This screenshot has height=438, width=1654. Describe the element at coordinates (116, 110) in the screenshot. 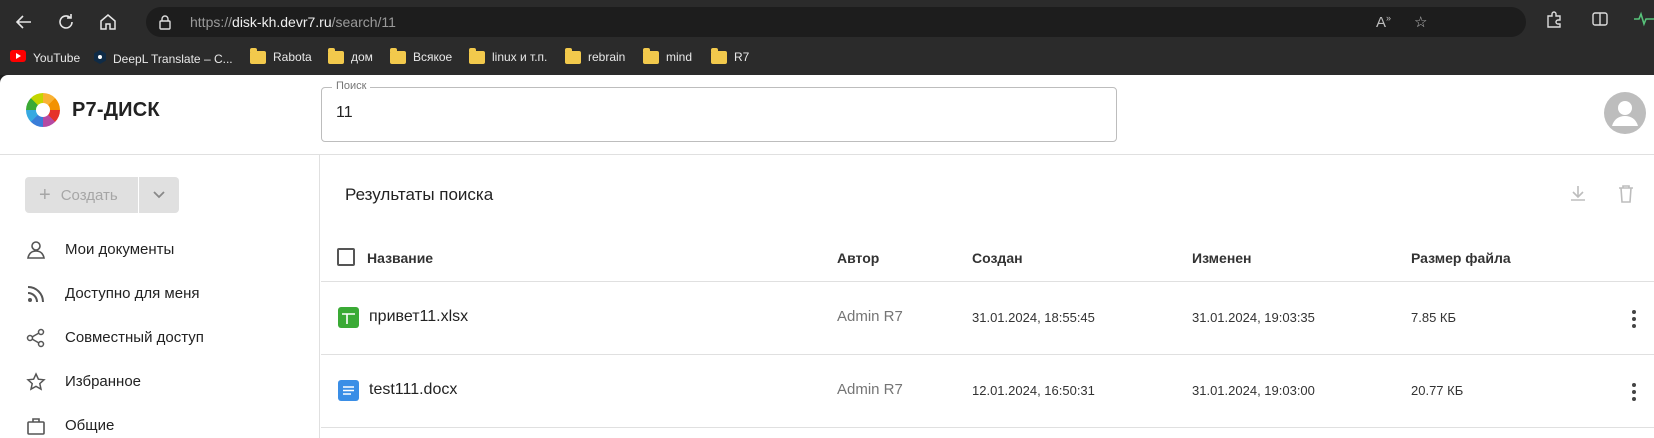

I see `brand-title: Р7-ДИСК` at that location.